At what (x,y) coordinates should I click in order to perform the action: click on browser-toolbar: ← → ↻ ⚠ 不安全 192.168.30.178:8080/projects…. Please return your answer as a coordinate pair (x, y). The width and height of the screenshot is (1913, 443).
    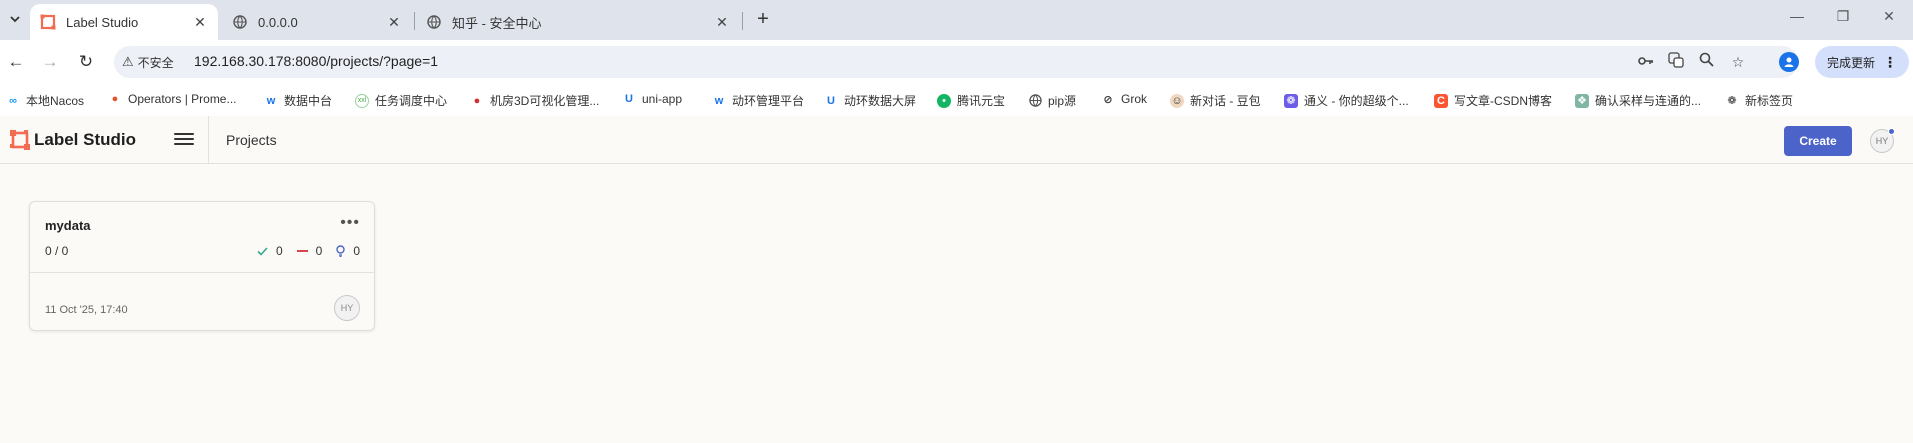
    Looking at the image, I should click on (956, 62).